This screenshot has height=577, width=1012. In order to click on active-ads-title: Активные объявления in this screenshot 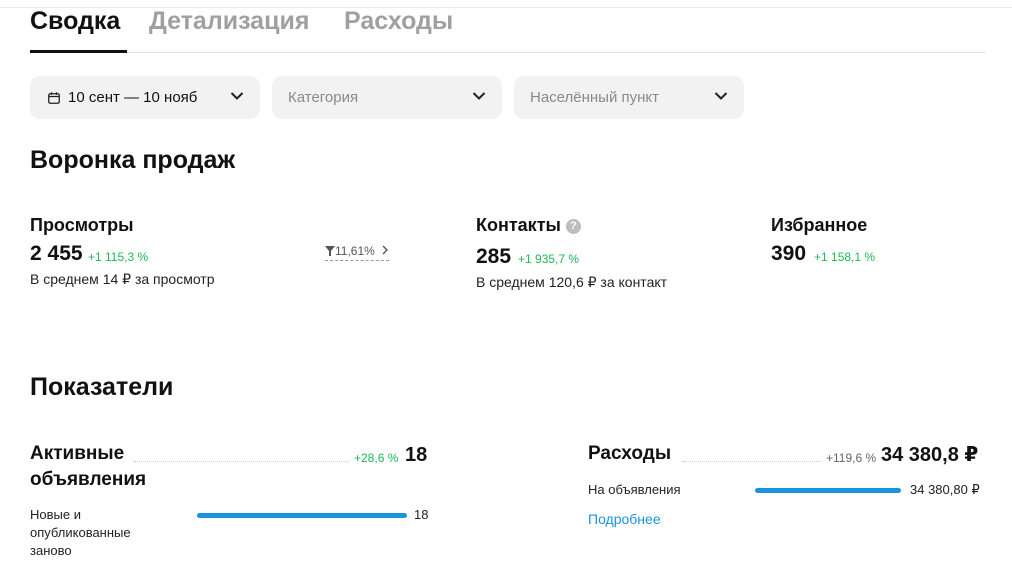, I will do `click(88, 466)`.